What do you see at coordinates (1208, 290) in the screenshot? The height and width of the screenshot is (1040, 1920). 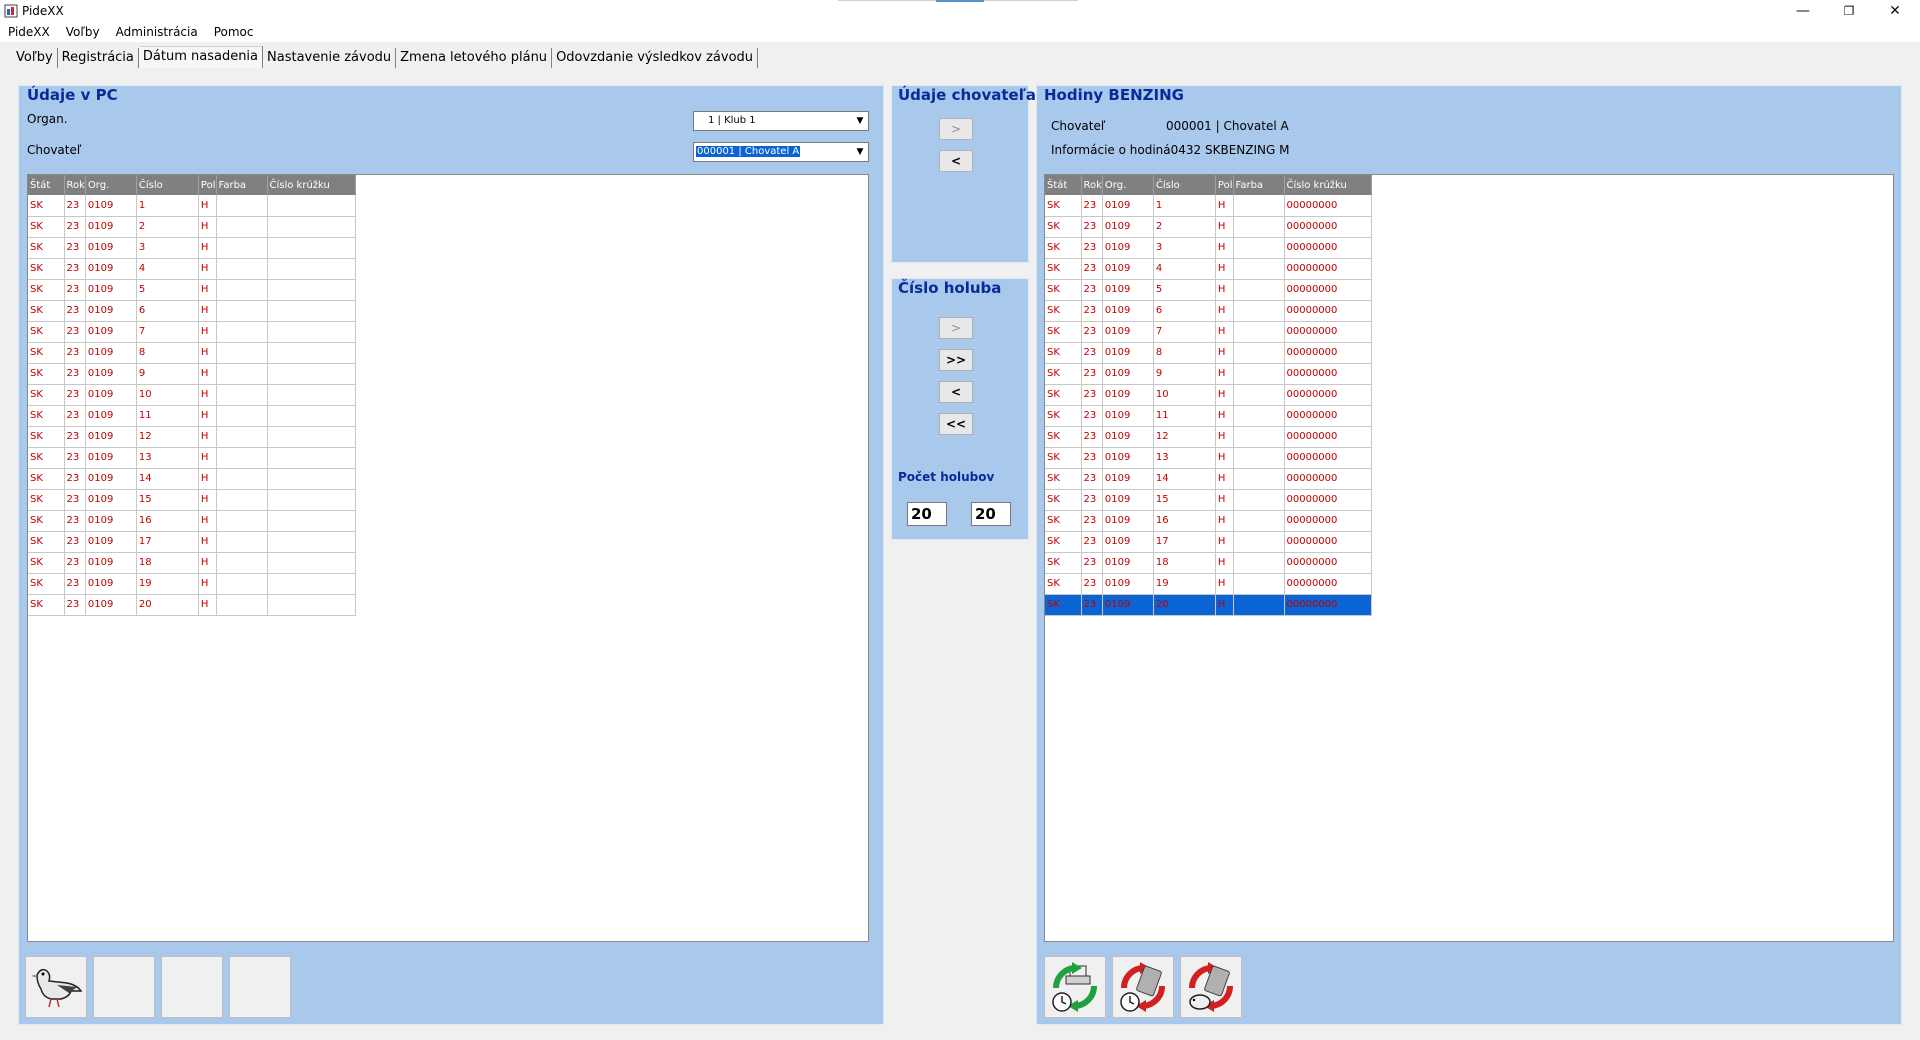 I see `table-row: SK 23 0109 5 H 00000000` at bounding box center [1208, 290].